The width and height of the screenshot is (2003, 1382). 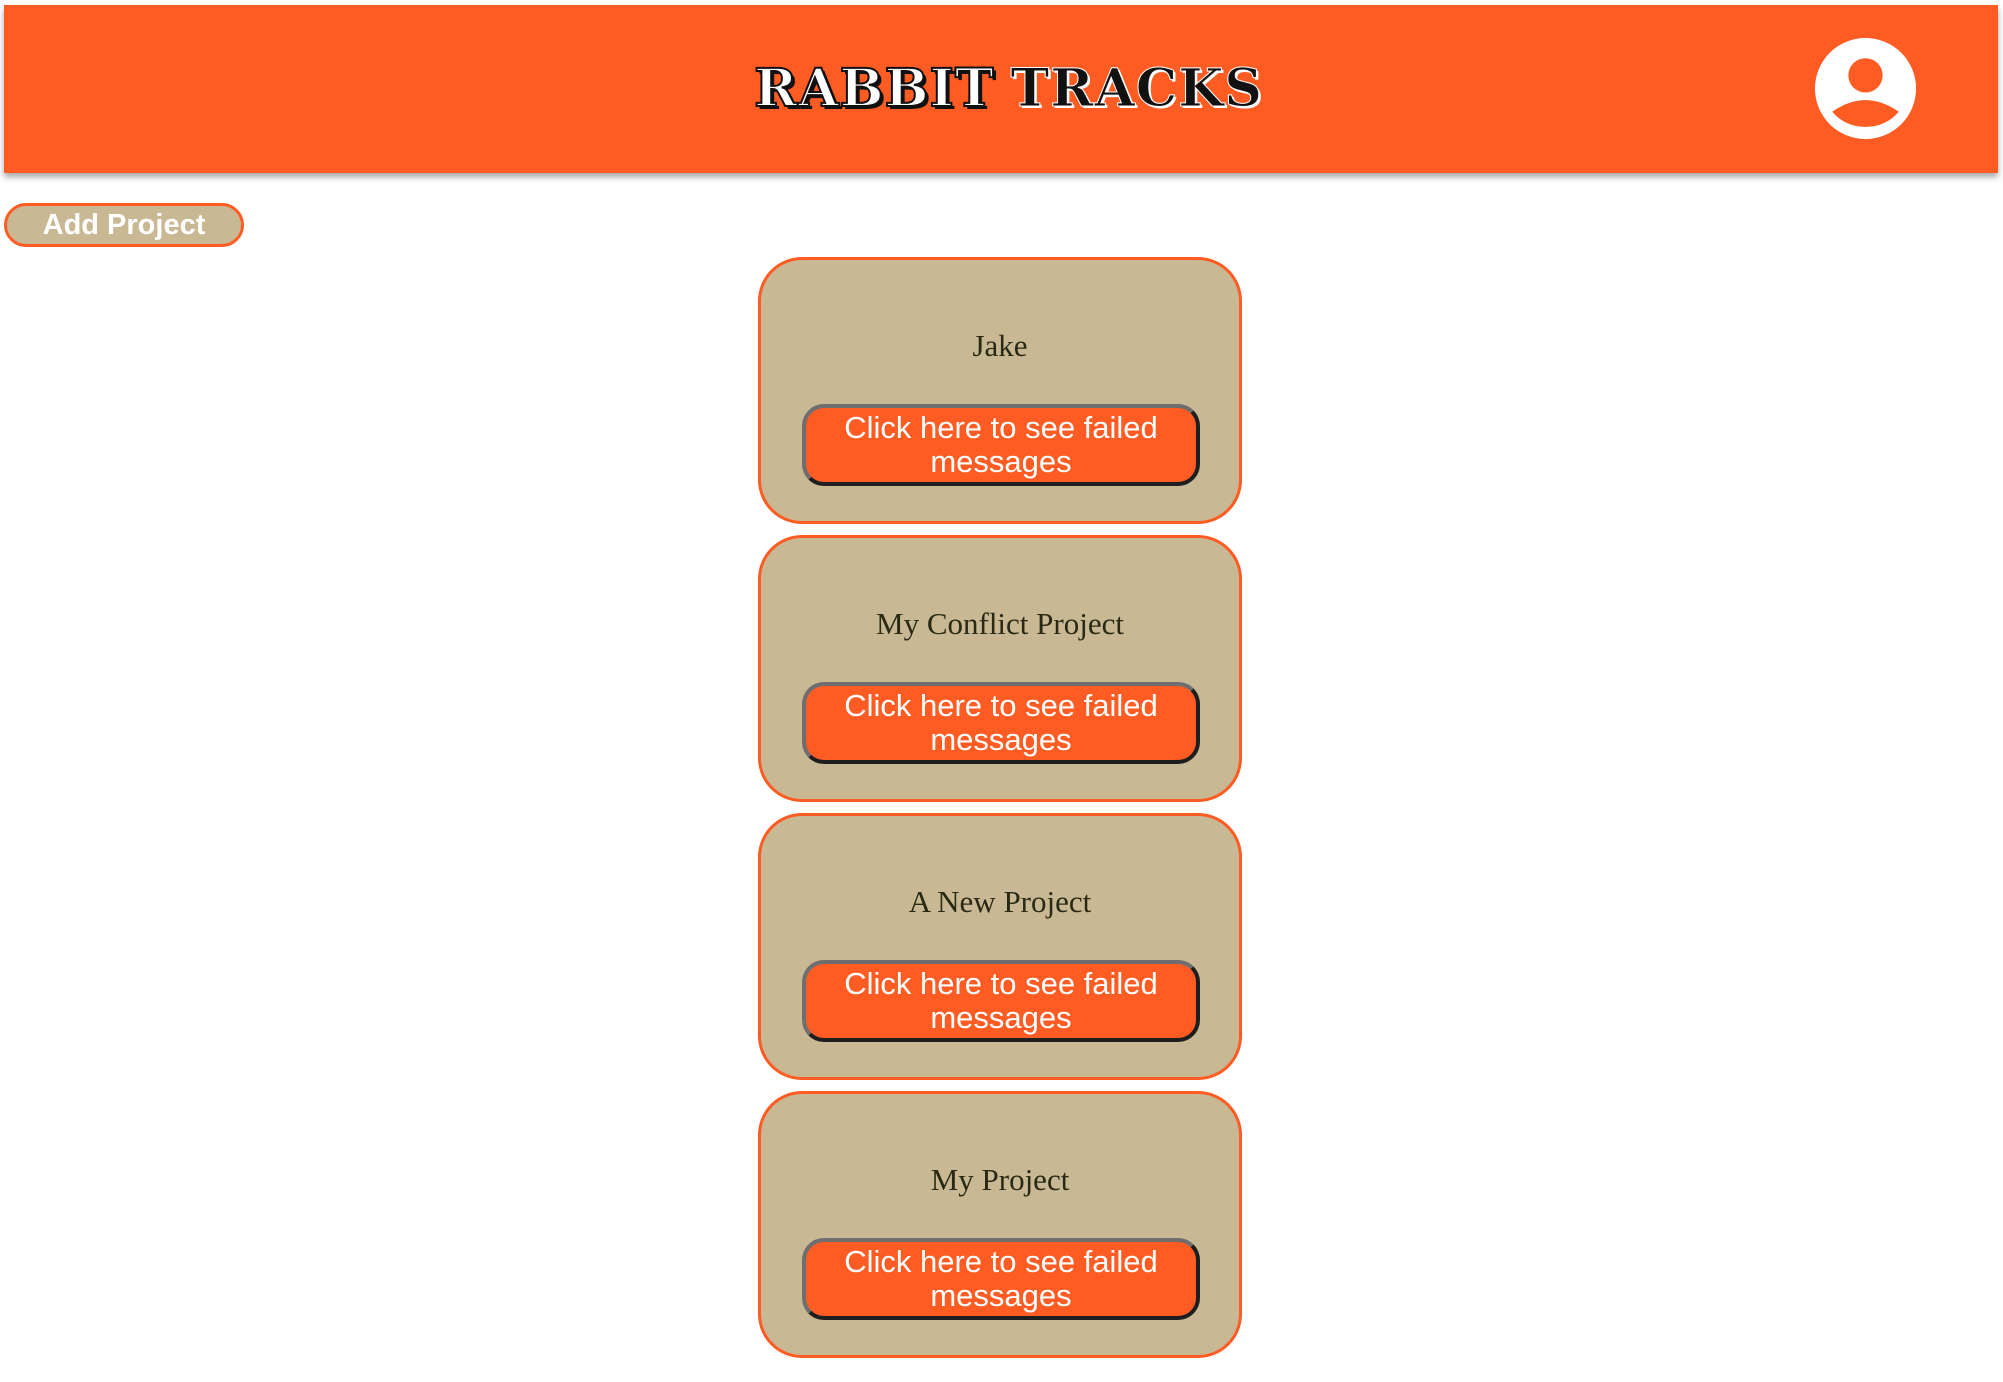 I want to click on project-name: Jake, so click(x=1000, y=345).